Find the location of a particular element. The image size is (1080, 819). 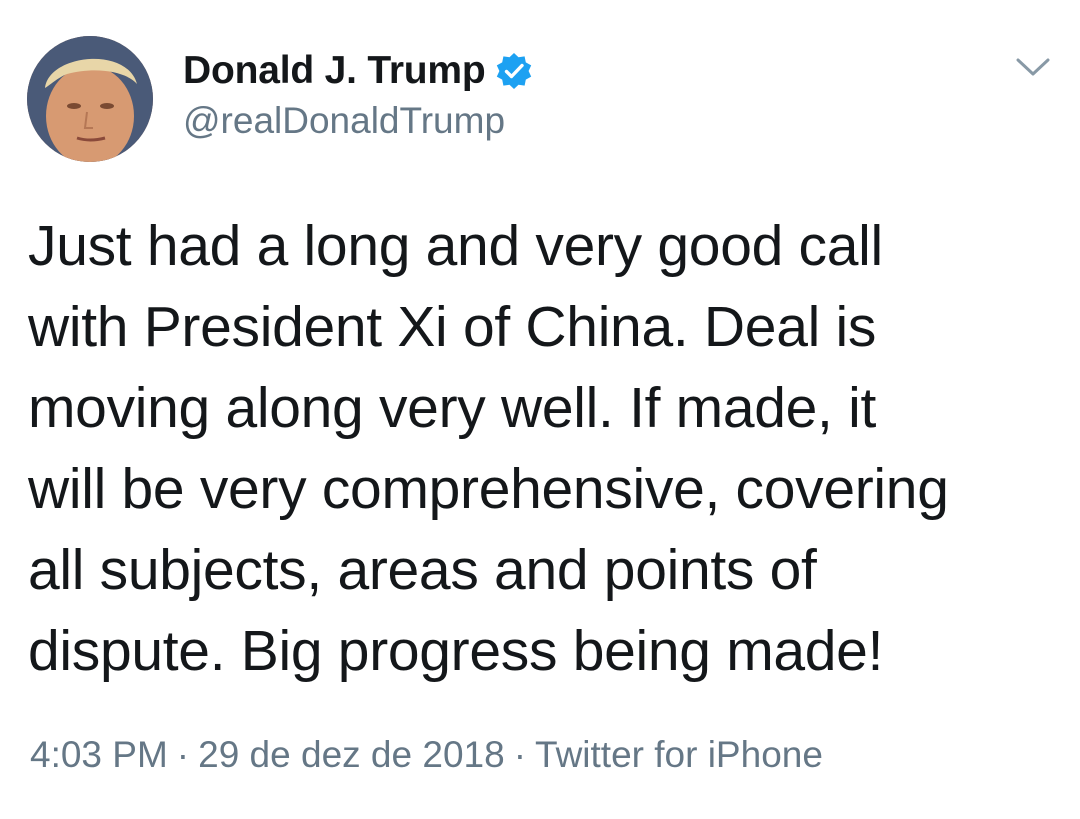

tweet-text-line: with President Xi of China. Deal is is located at coordinates (452, 327).